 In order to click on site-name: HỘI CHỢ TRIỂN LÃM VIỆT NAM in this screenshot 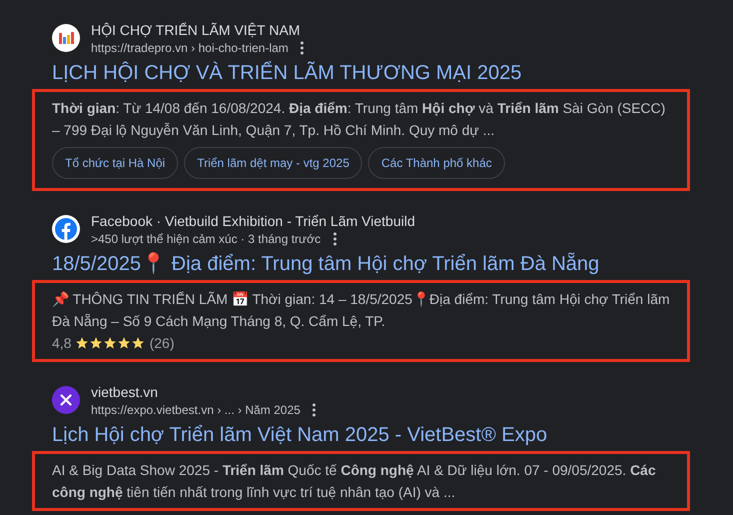, I will do `click(196, 30)`.